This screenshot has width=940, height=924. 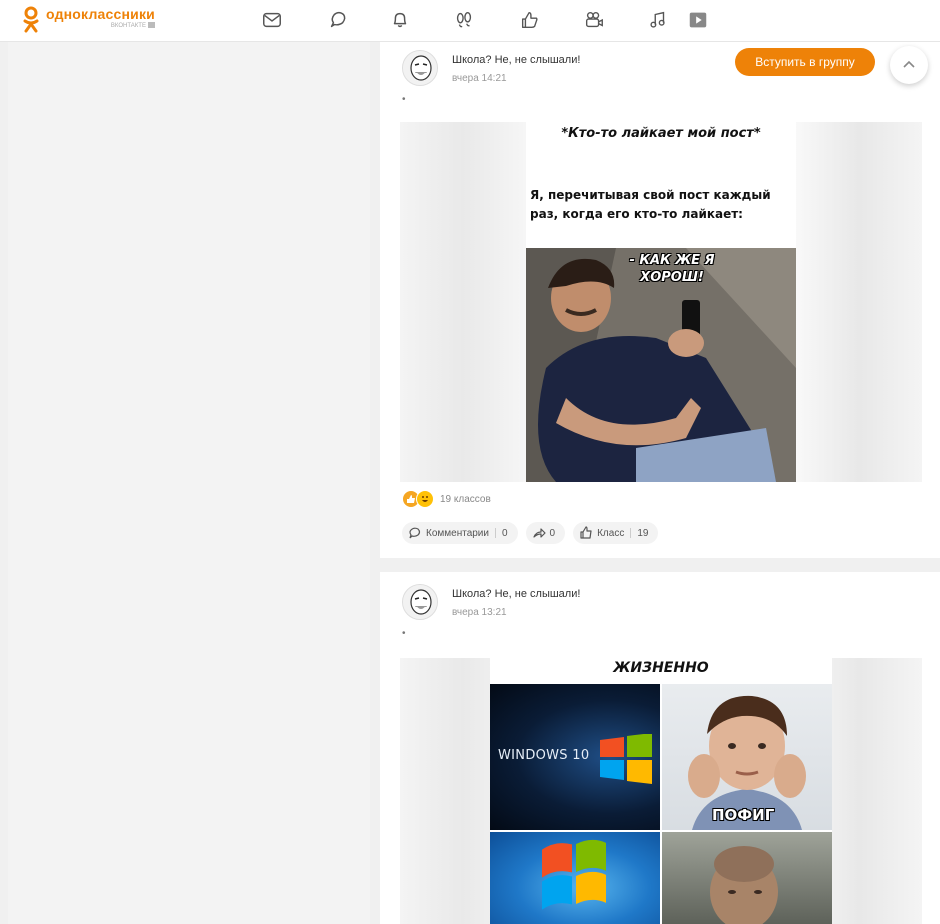 I want to click on class-button: Класс 19, so click(x=616, y=533).